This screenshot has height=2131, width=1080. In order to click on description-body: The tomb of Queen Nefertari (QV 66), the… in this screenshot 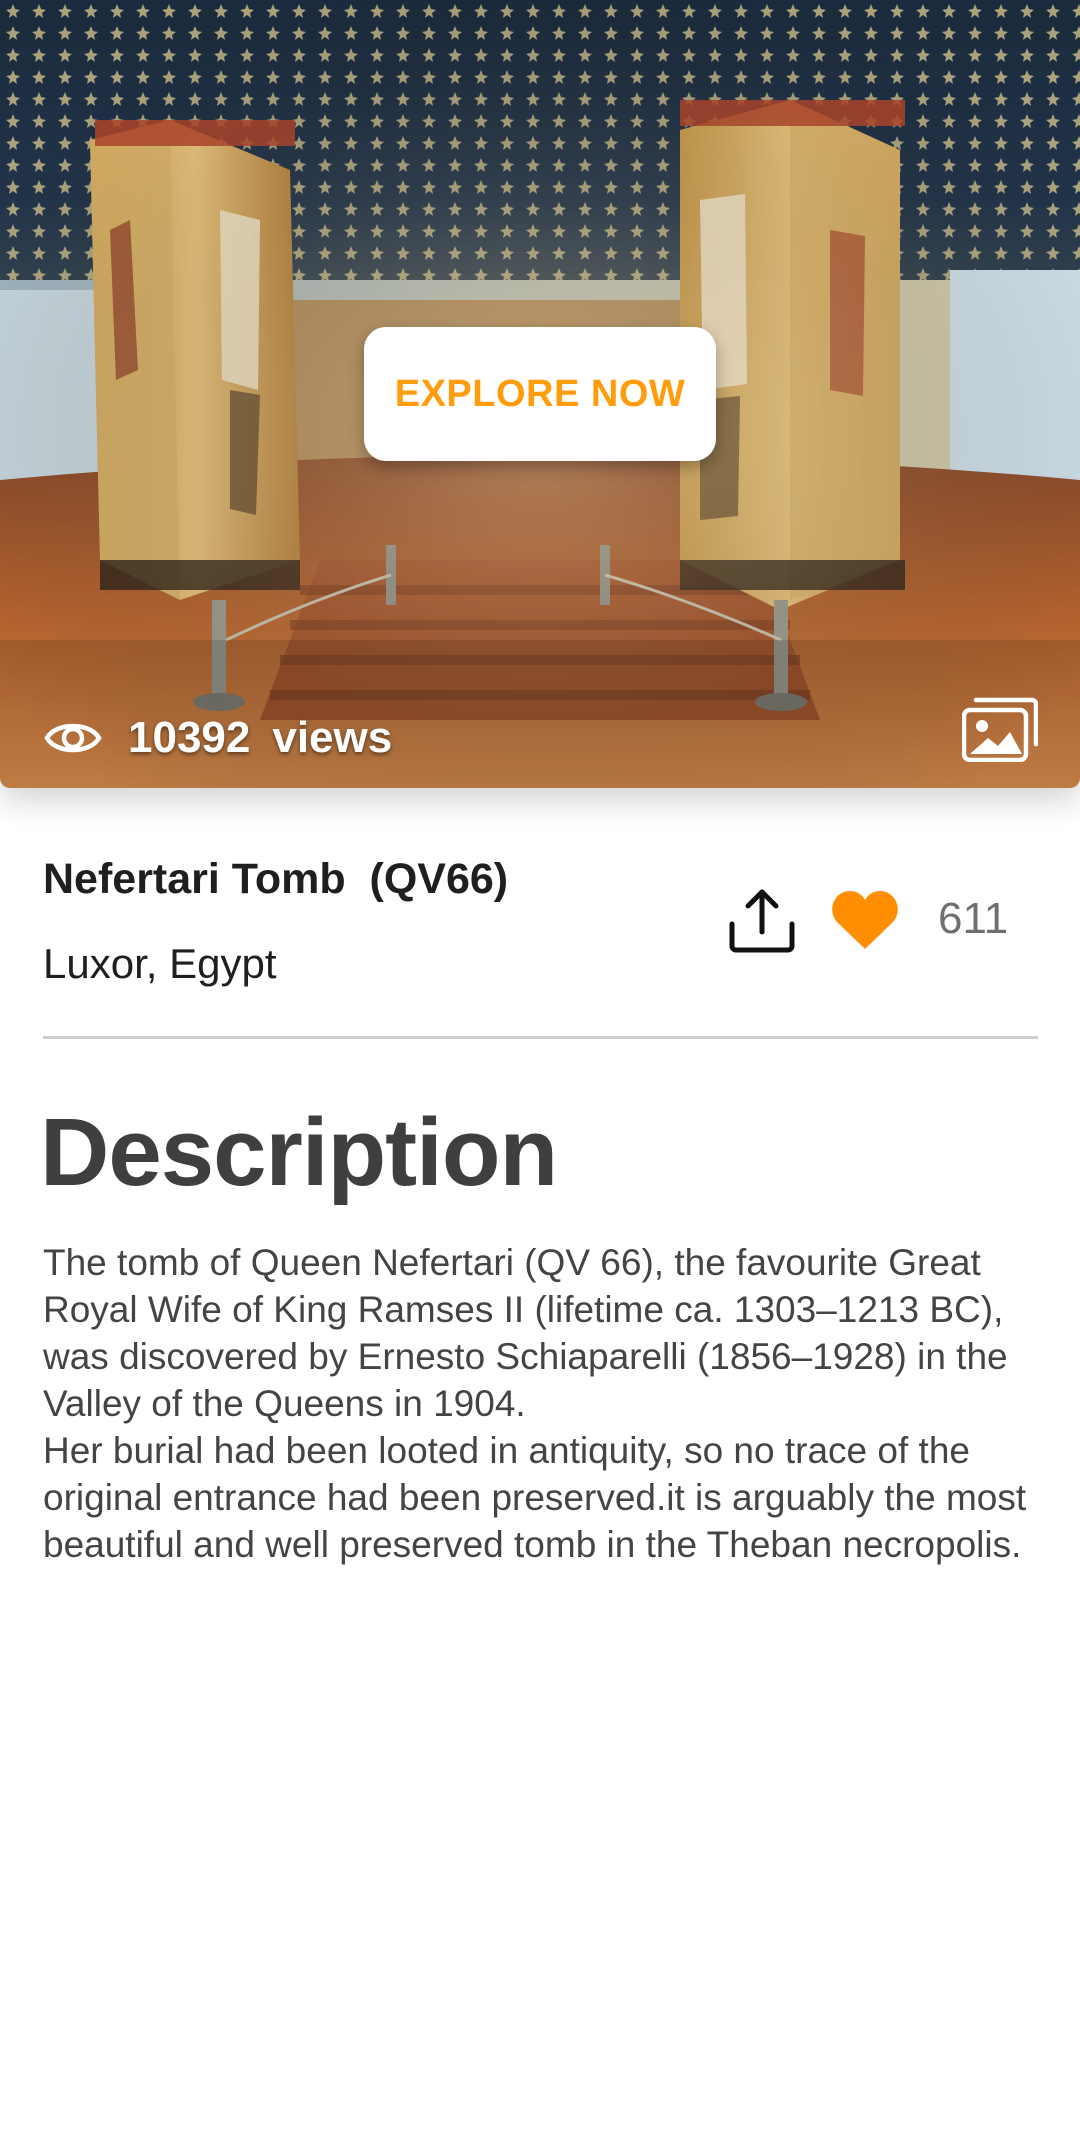, I will do `click(535, 1403)`.